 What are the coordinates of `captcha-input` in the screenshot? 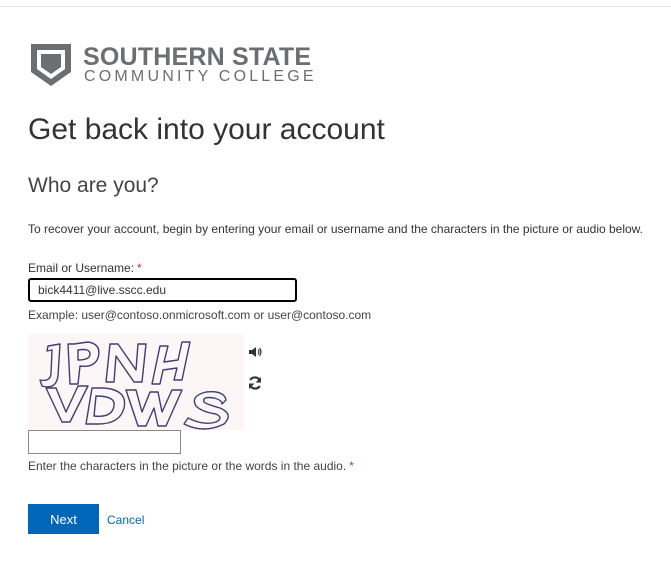 It's located at (104, 442).